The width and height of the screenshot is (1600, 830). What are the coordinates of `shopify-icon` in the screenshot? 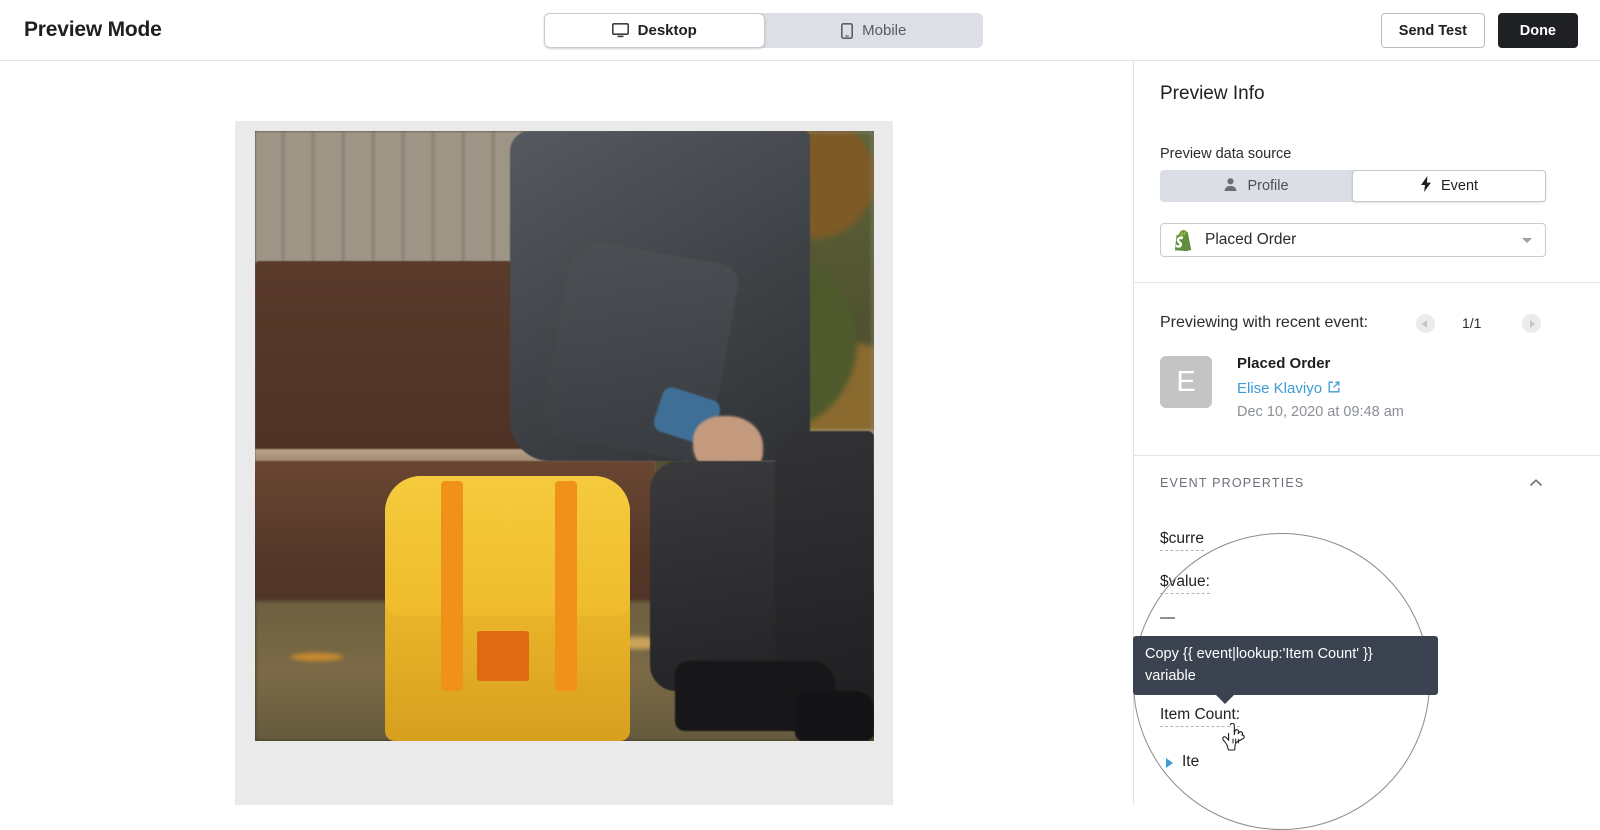 It's located at (1184, 240).